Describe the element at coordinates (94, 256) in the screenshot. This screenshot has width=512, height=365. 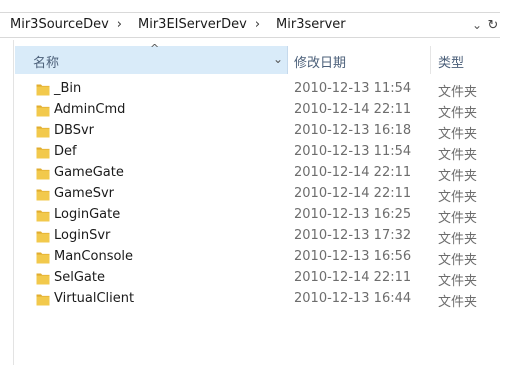
I see `file-name: ManConsole` at that location.